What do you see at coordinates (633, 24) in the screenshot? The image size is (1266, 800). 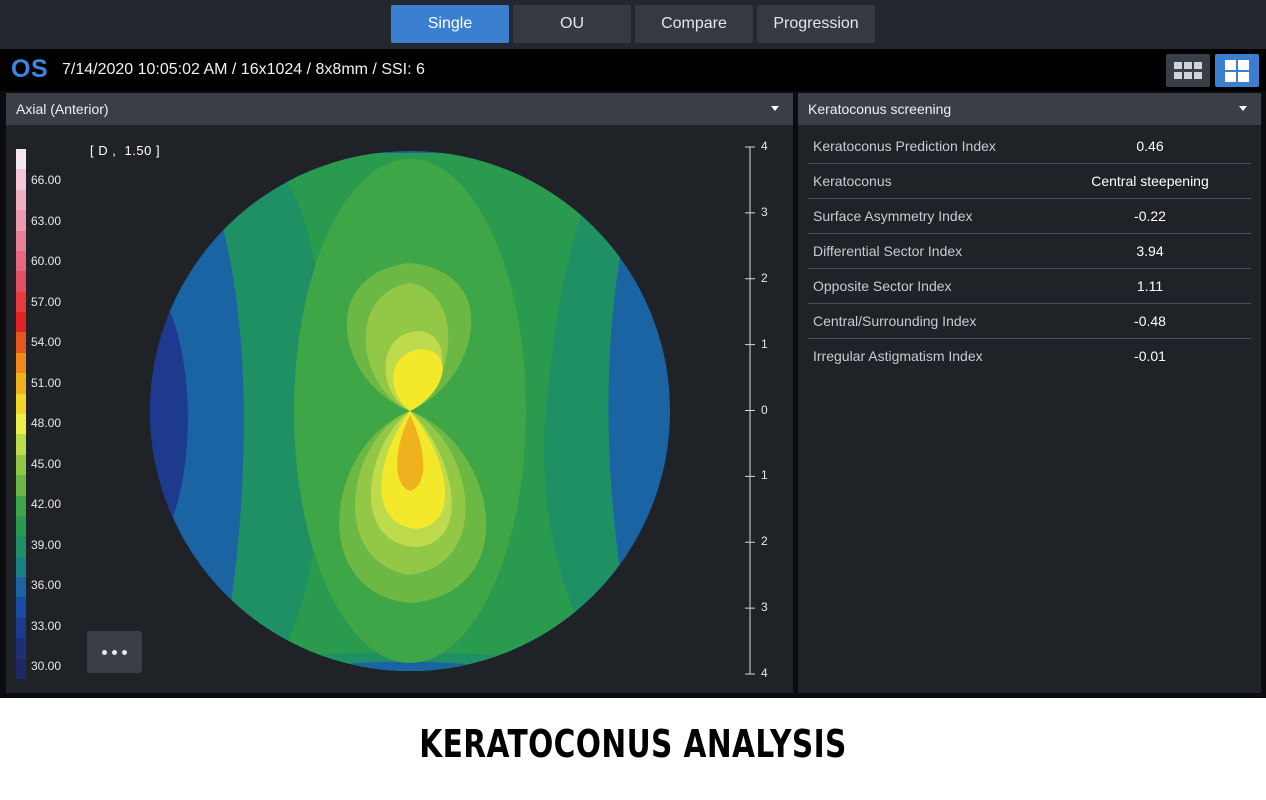 I see `mode-tab-bar: Single OU Compare Progression` at bounding box center [633, 24].